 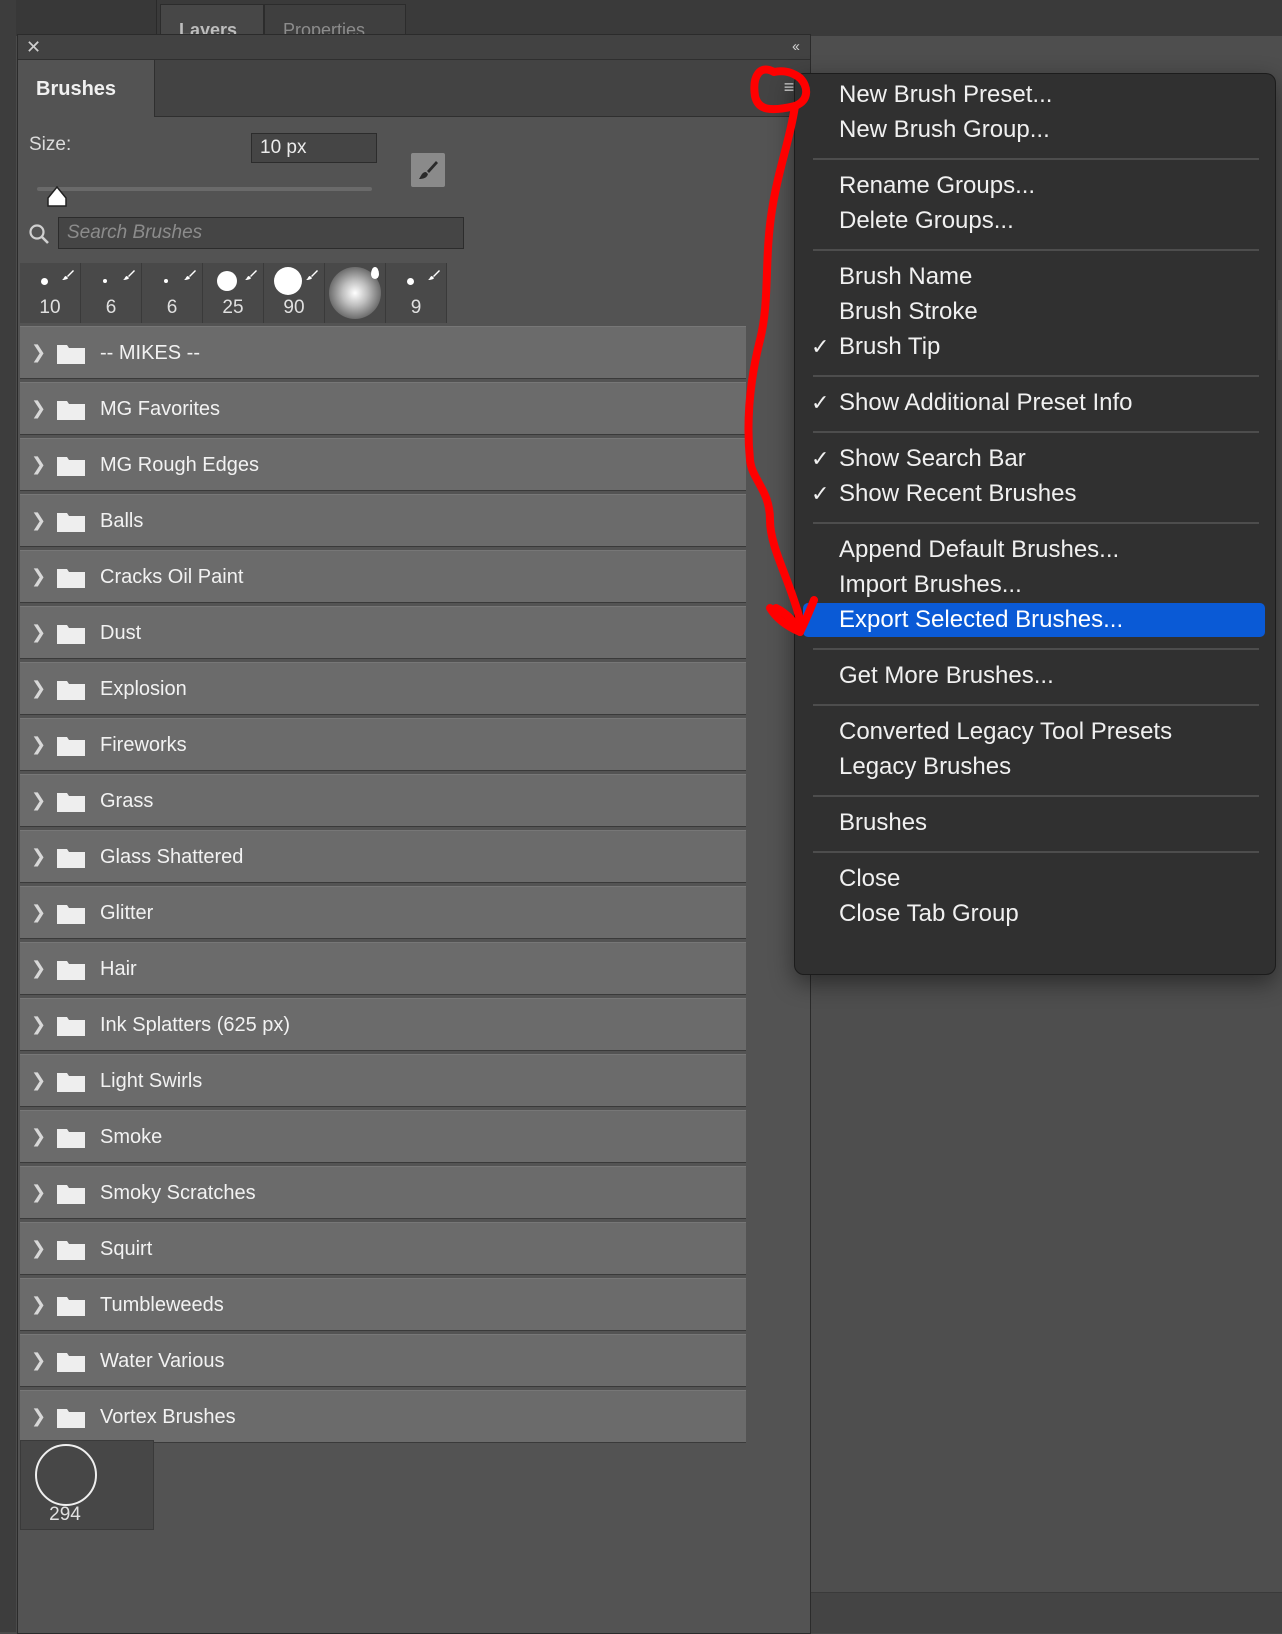 What do you see at coordinates (118, 969) in the screenshot?
I see `brush-group-label: Hair` at bounding box center [118, 969].